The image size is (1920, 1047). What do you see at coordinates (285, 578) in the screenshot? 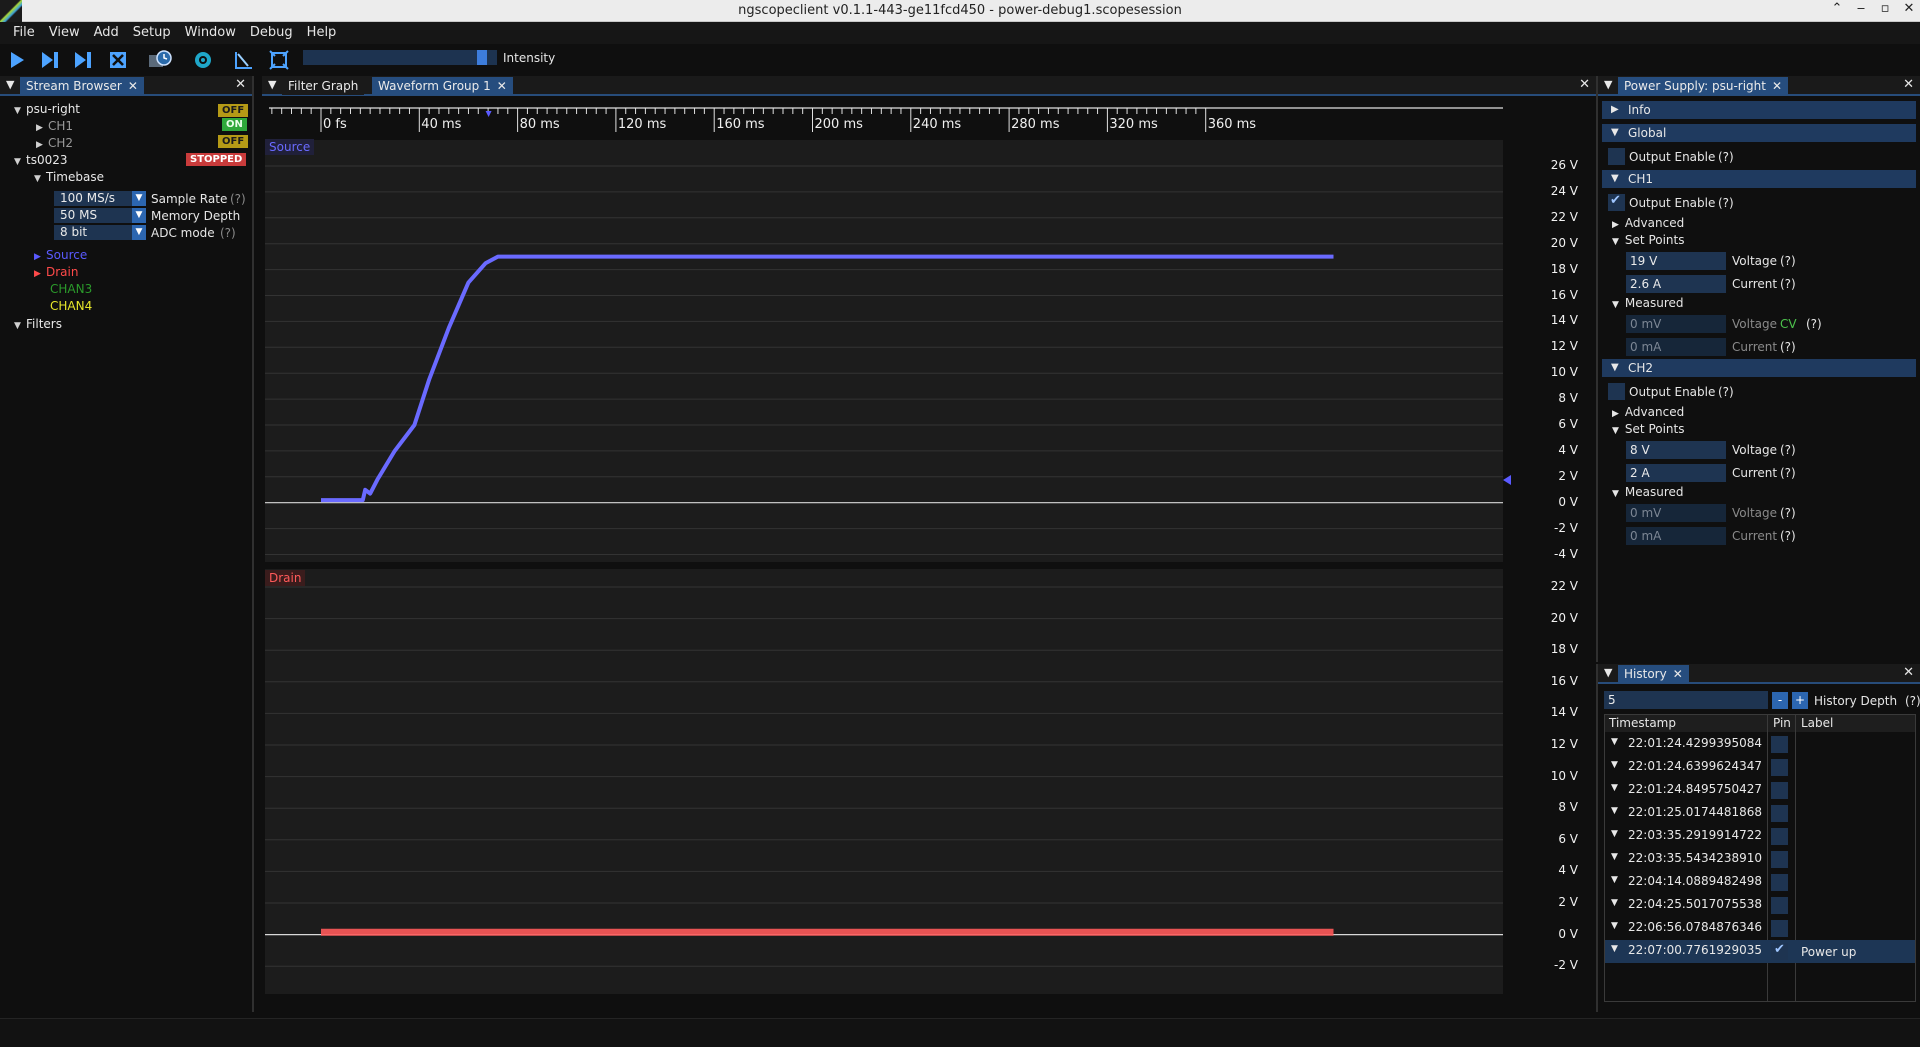
I see `drain-channel-label: Drain` at bounding box center [285, 578].